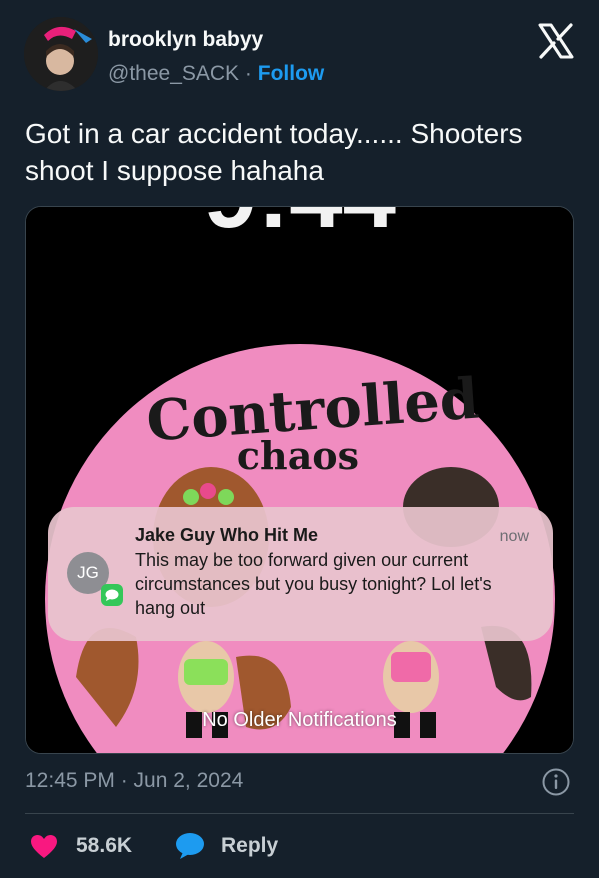 The height and width of the screenshot is (878, 599). I want to click on author-handle: @thee_SACK, so click(173, 73).